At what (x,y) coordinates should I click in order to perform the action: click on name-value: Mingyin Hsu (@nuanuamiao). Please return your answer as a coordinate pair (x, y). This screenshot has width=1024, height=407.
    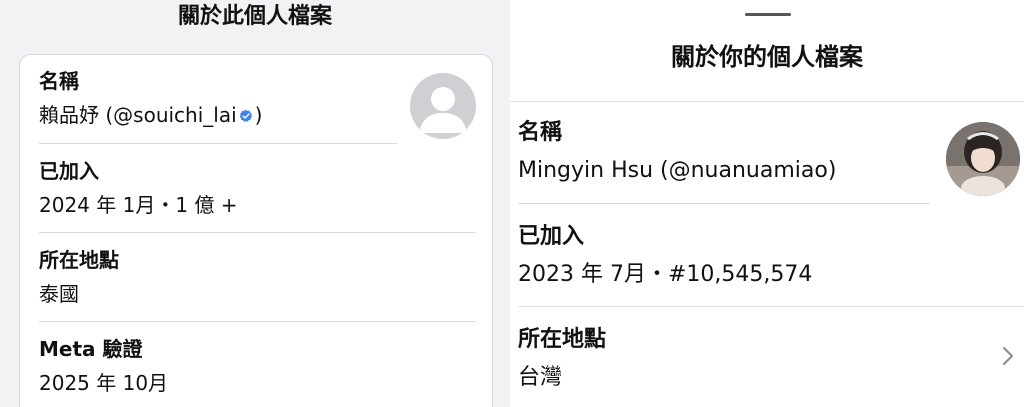
    Looking at the image, I should click on (677, 170).